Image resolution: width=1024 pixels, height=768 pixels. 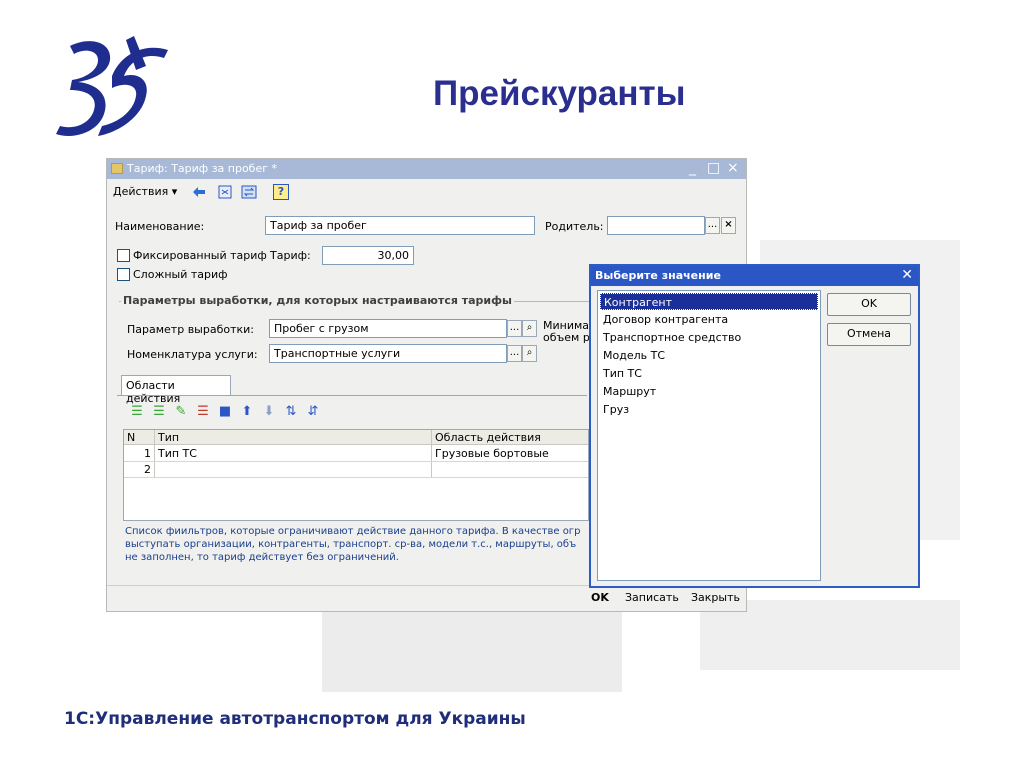 I want to click on bottom-button-bar: OK Записать Закрыть, so click(x=426, y=598).